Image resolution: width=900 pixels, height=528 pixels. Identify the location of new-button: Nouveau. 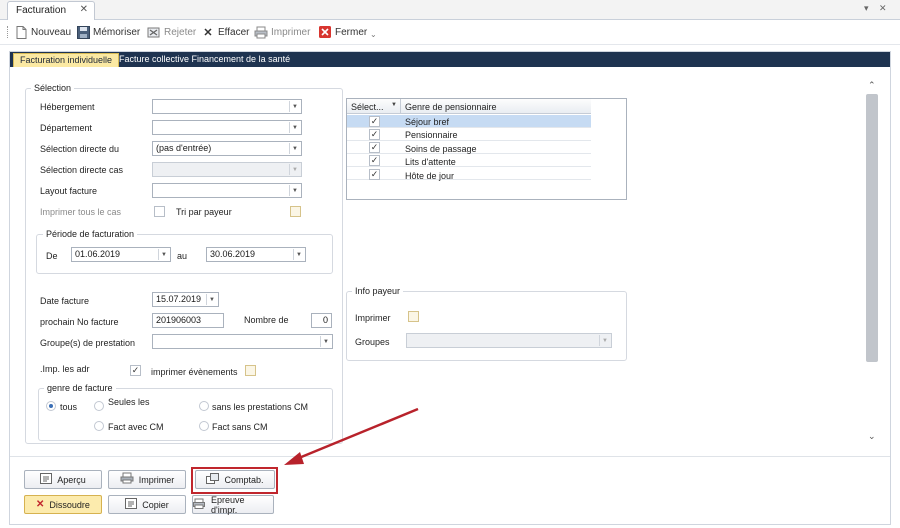
(42, 32).